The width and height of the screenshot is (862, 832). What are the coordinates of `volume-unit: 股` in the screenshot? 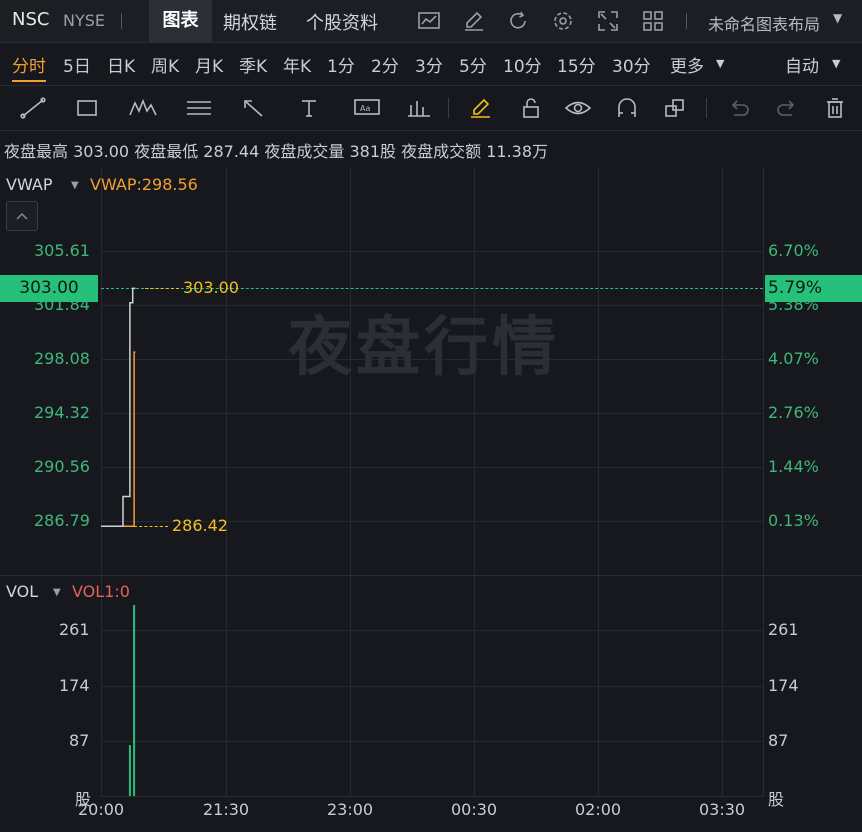 It's located at (776, 799).